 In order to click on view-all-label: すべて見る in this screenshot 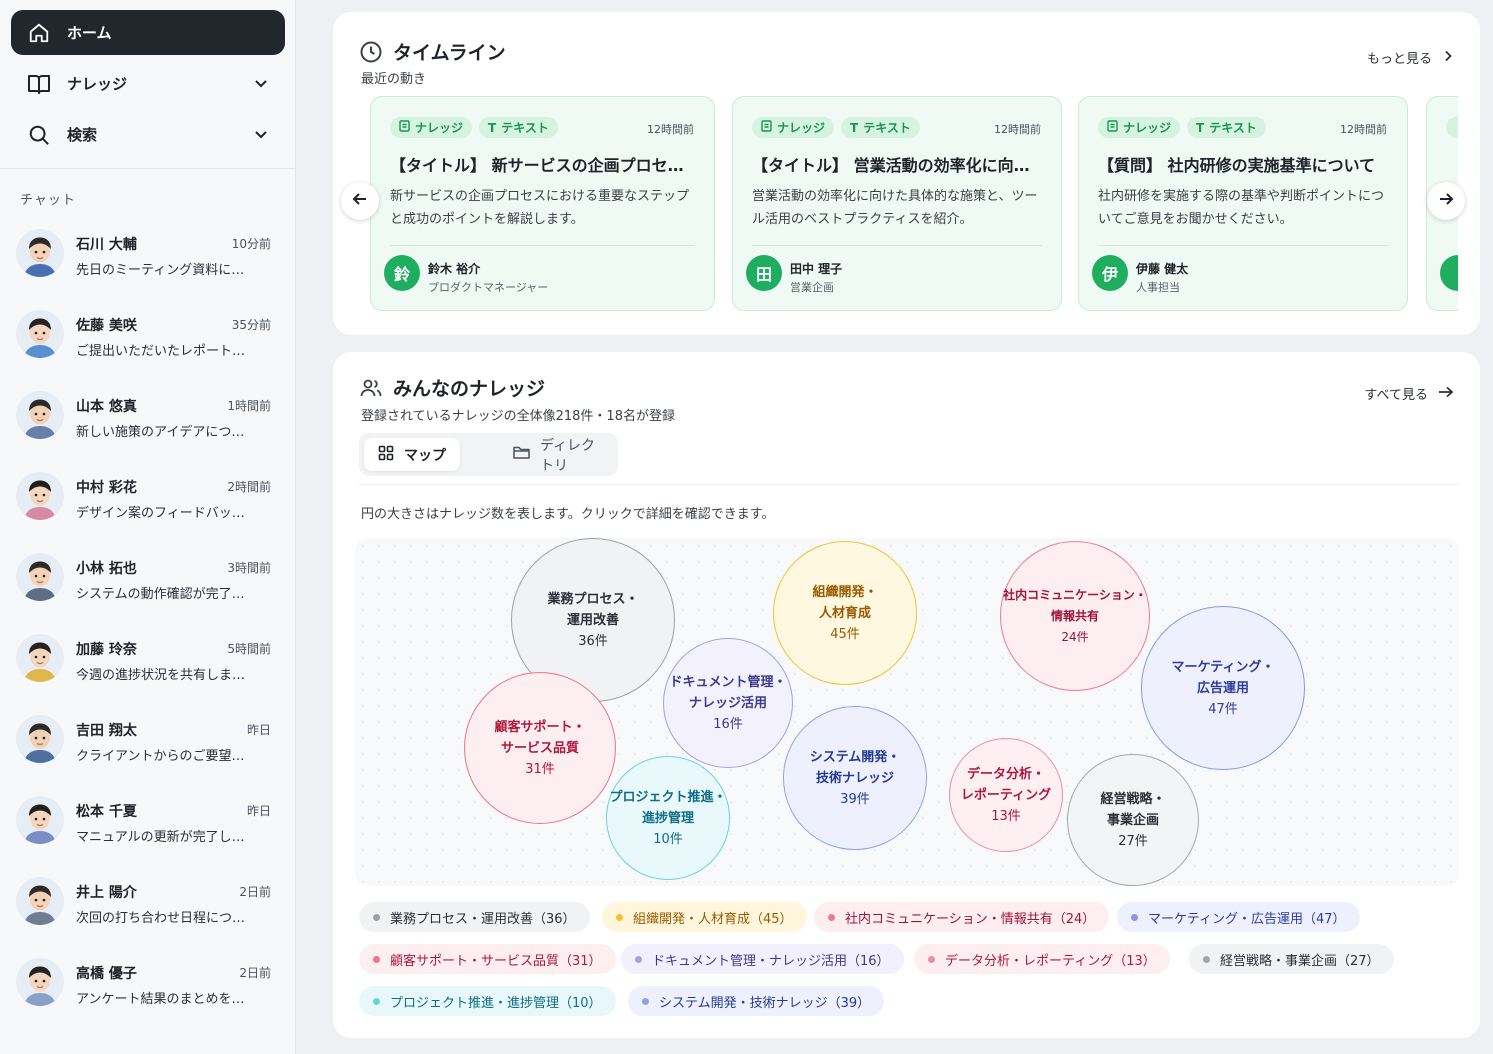, I will do `click(1396, 395)`.